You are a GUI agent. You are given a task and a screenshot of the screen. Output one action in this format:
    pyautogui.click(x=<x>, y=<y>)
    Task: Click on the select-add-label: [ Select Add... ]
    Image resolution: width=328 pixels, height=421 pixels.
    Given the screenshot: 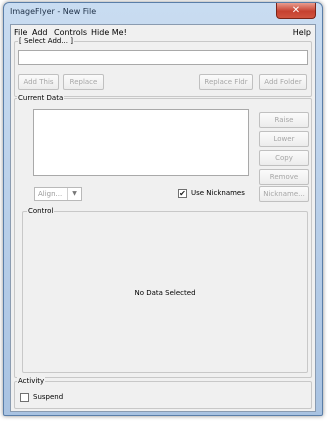 What is the action you would take?
    pyautogui.click(x=46, y=41)
    